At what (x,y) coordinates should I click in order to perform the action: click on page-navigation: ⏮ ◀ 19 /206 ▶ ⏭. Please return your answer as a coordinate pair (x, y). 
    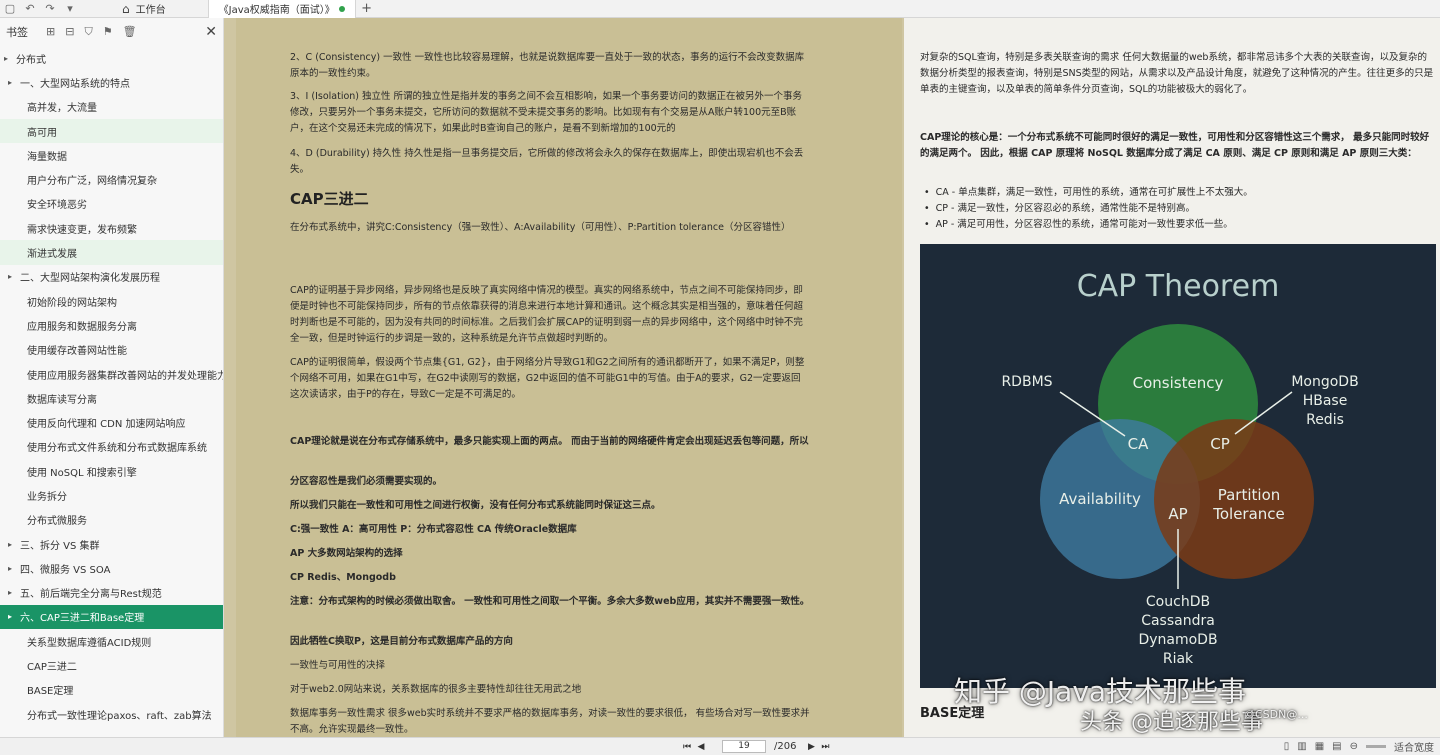
    Looking at the image, I should click on (756, 746).